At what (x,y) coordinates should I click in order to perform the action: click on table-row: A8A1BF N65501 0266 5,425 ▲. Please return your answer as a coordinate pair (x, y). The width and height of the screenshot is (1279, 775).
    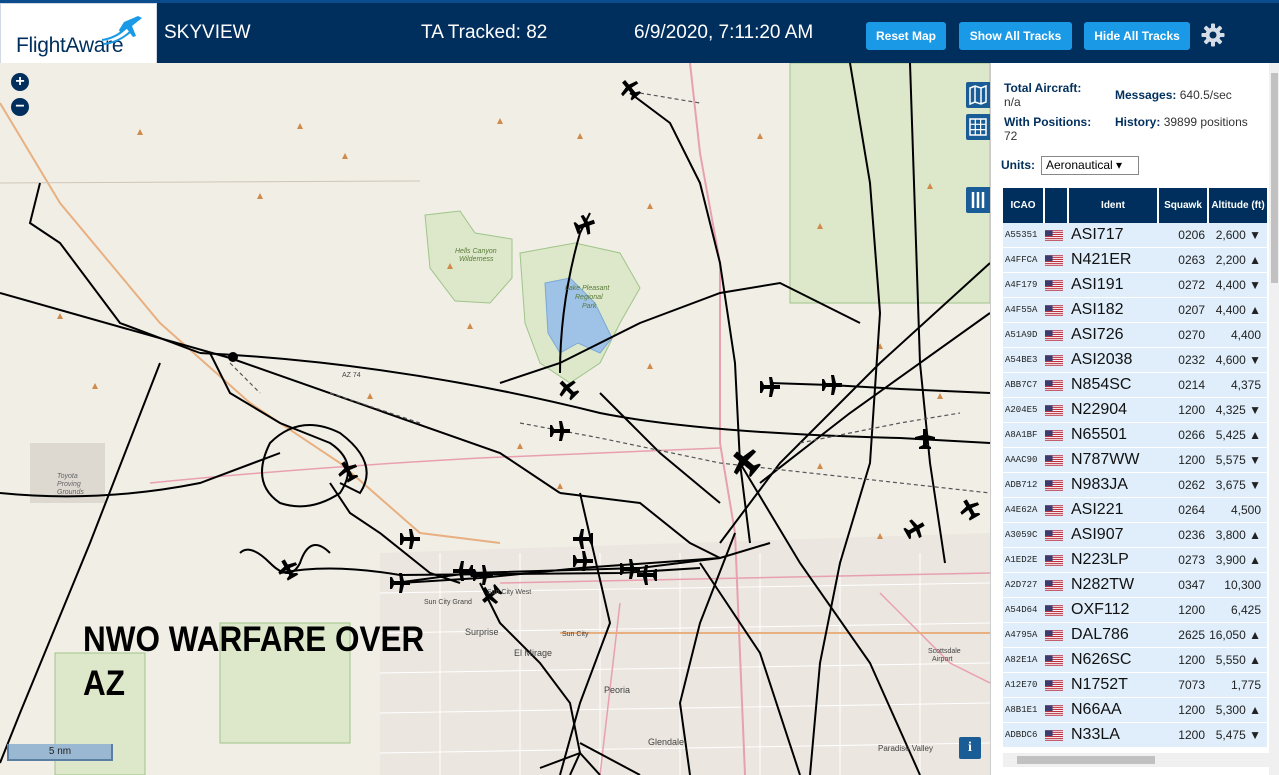
    Looking at the image, I should click on (1135, 435).